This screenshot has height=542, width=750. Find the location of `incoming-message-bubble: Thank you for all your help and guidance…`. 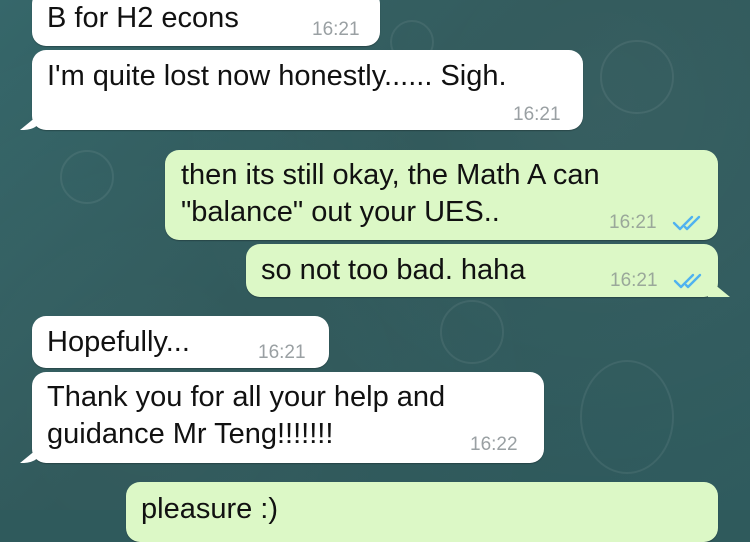

incoming-message-bubble: Thank you for all your help and guidance… is located at coordinates (288, 417).